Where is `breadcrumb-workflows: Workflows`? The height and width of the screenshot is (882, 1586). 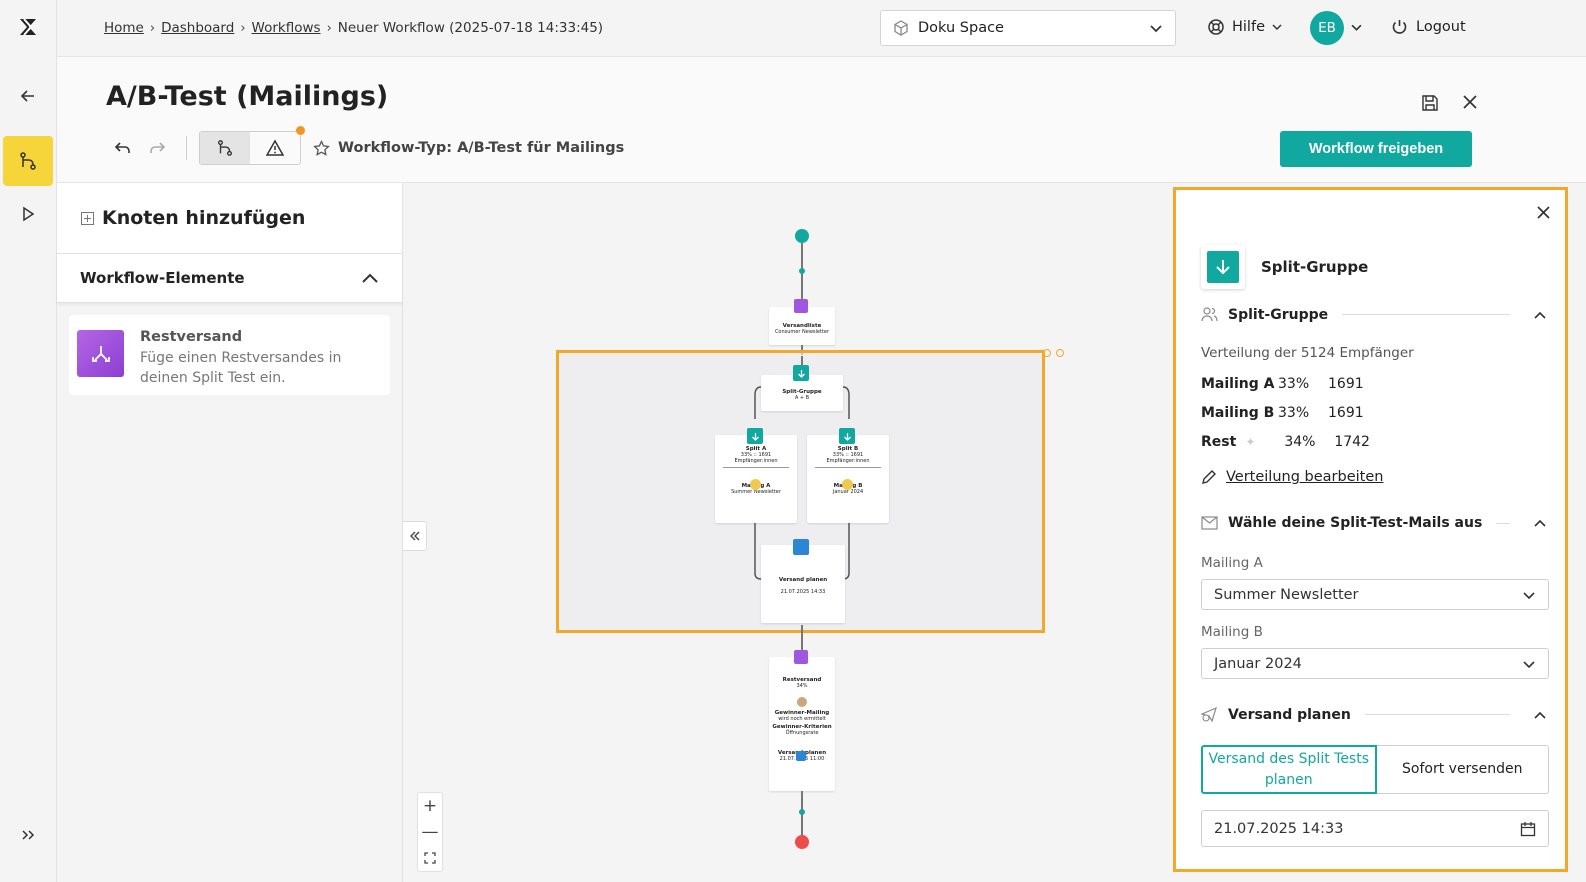 breadcrumb-workflows: Workflows is located at coordinates (286, 28).